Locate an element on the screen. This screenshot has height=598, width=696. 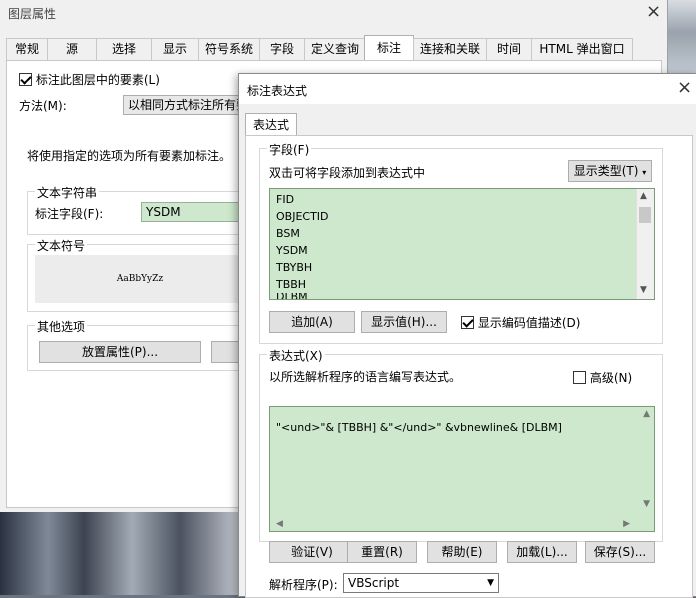
text-symbol-group-label: 文本符号 is located at coordinates (61, 245).